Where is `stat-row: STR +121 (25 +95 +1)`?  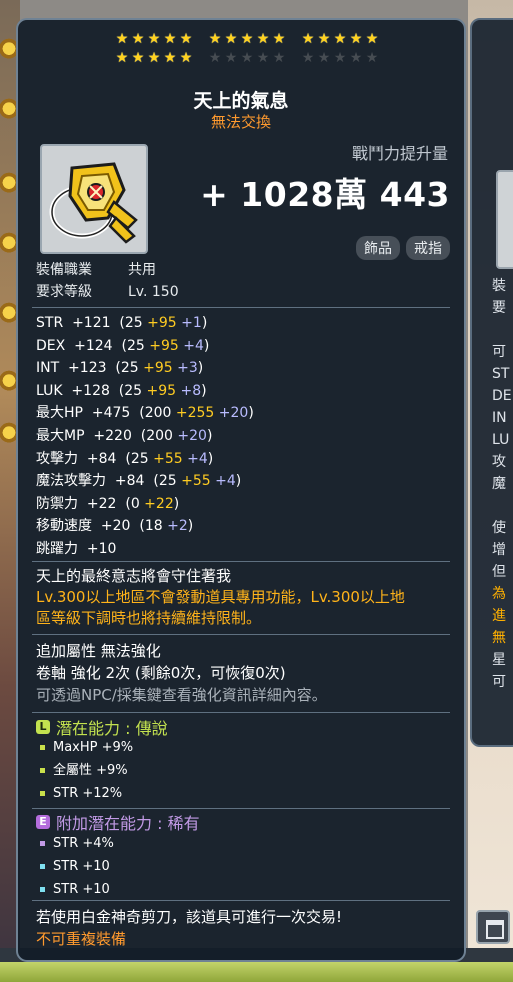 stat-row: STR +121 (25 +95 +1) is located at coordinates (145, 323).